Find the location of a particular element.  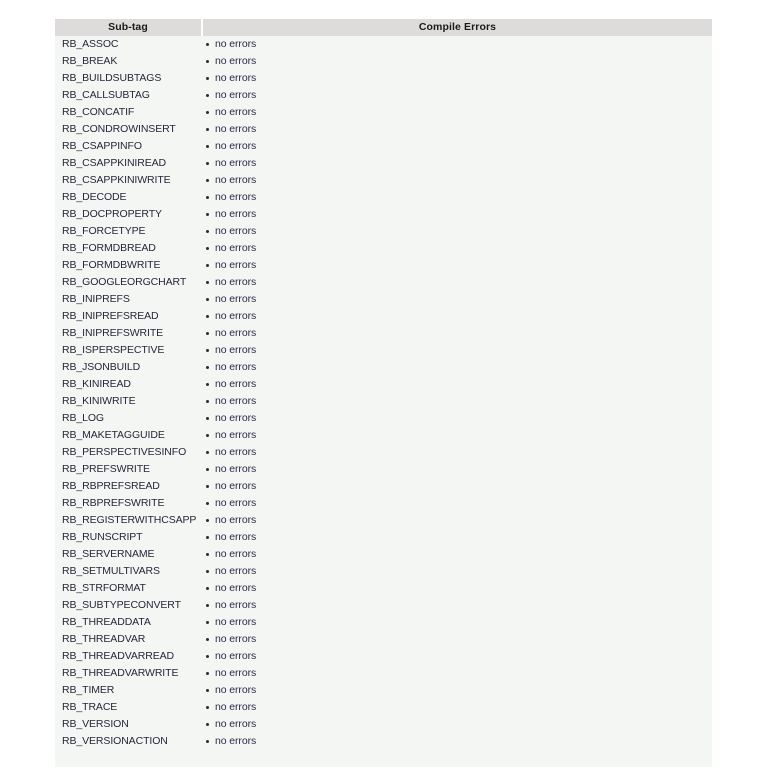

table-row: RB_CONCATIF no errors is located at coordinates (383, 112).